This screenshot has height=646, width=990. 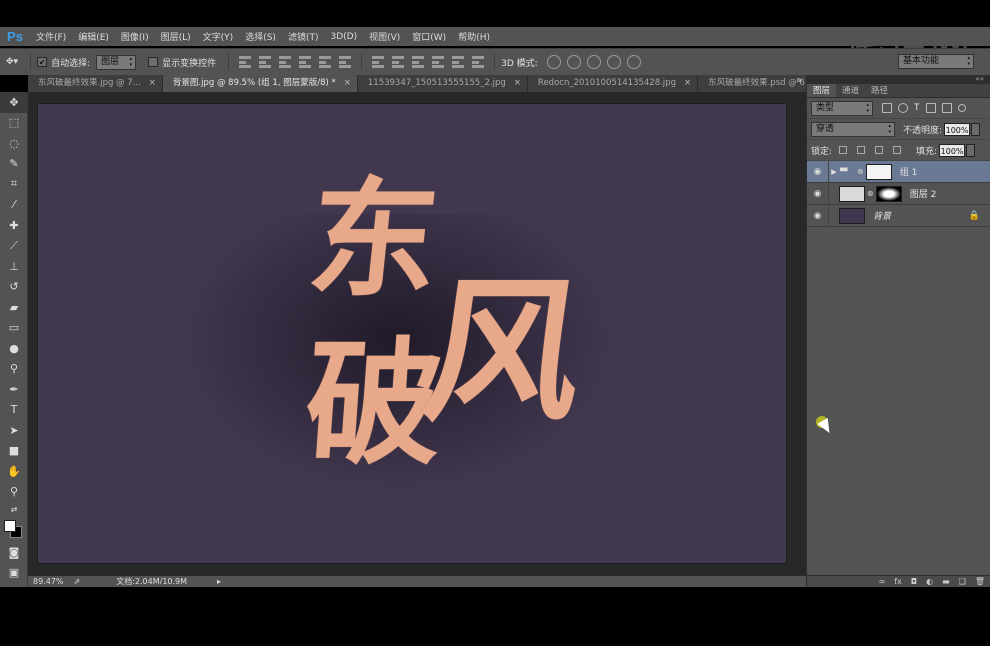 I want to click on tab-document-3: 11539347_150513555155_2.jpg ×, so click(x=443, y=83).